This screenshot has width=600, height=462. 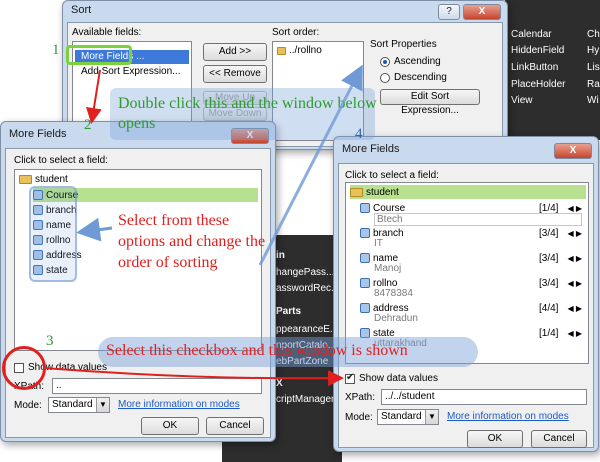 What do you see at coordinates (94, 229) in the screenshot?
I see `arrow-blue-fields` at bounding box center [94, 229].